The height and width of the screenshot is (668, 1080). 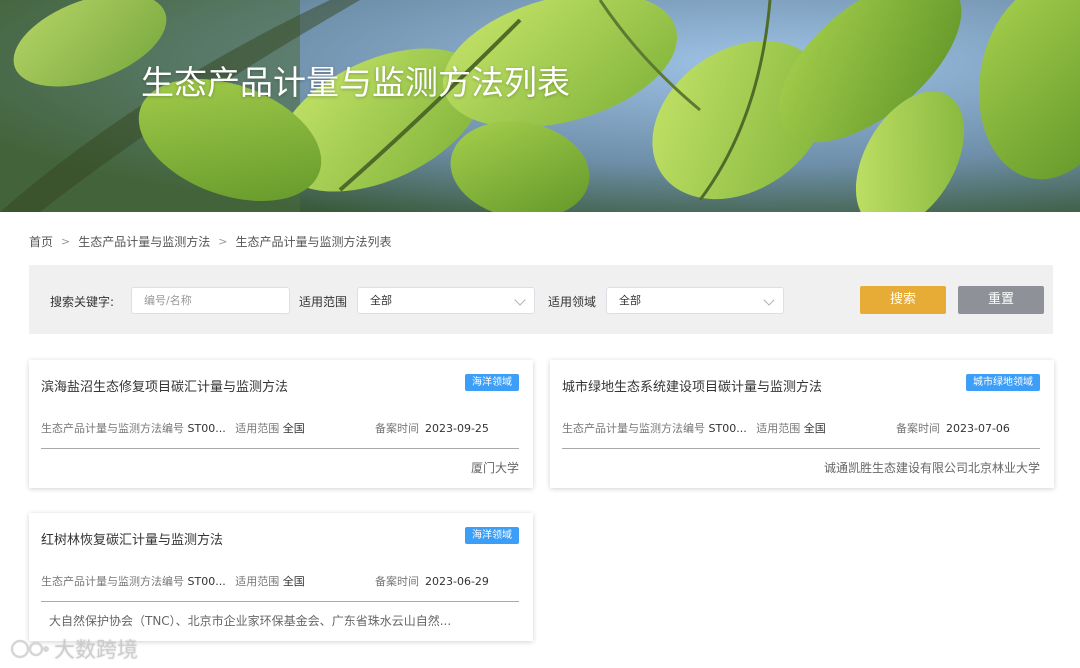 What do you see at coordinates (41, 241) in the screenshot?
I see `breadcrumb-home: 首页` at bounding box center [41, 241].